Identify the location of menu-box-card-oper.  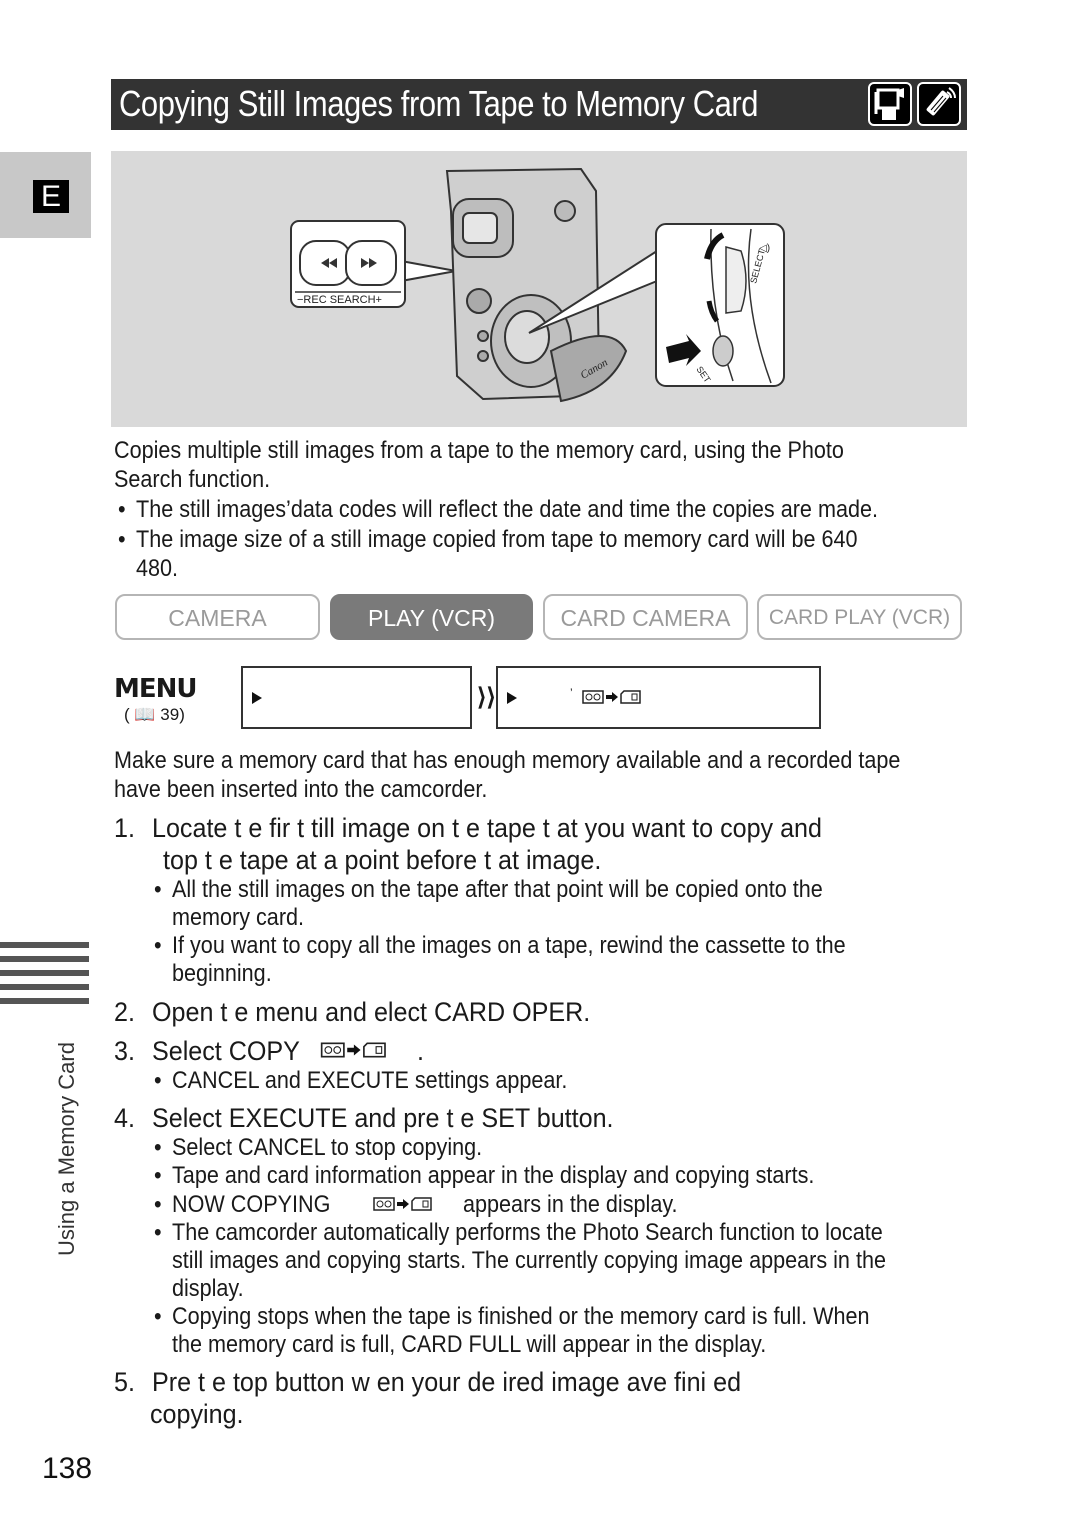
(356, 697).